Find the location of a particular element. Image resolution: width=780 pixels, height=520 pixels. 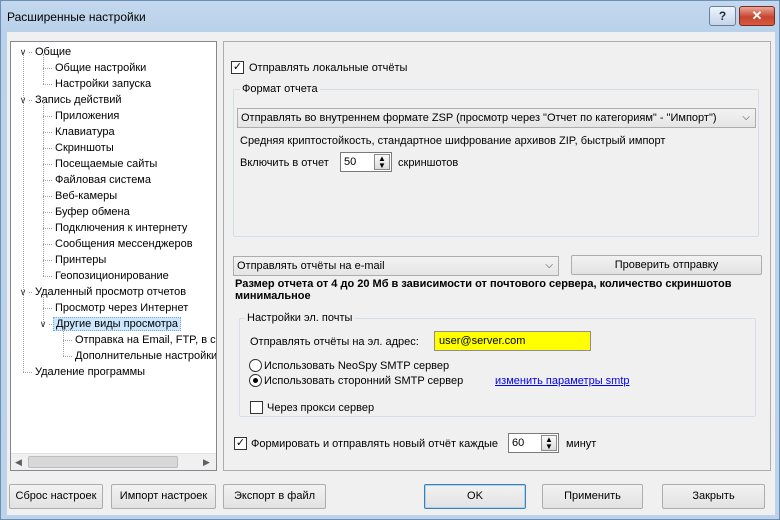

include-label: Включить в отчет is located at coordinates (284, 163).